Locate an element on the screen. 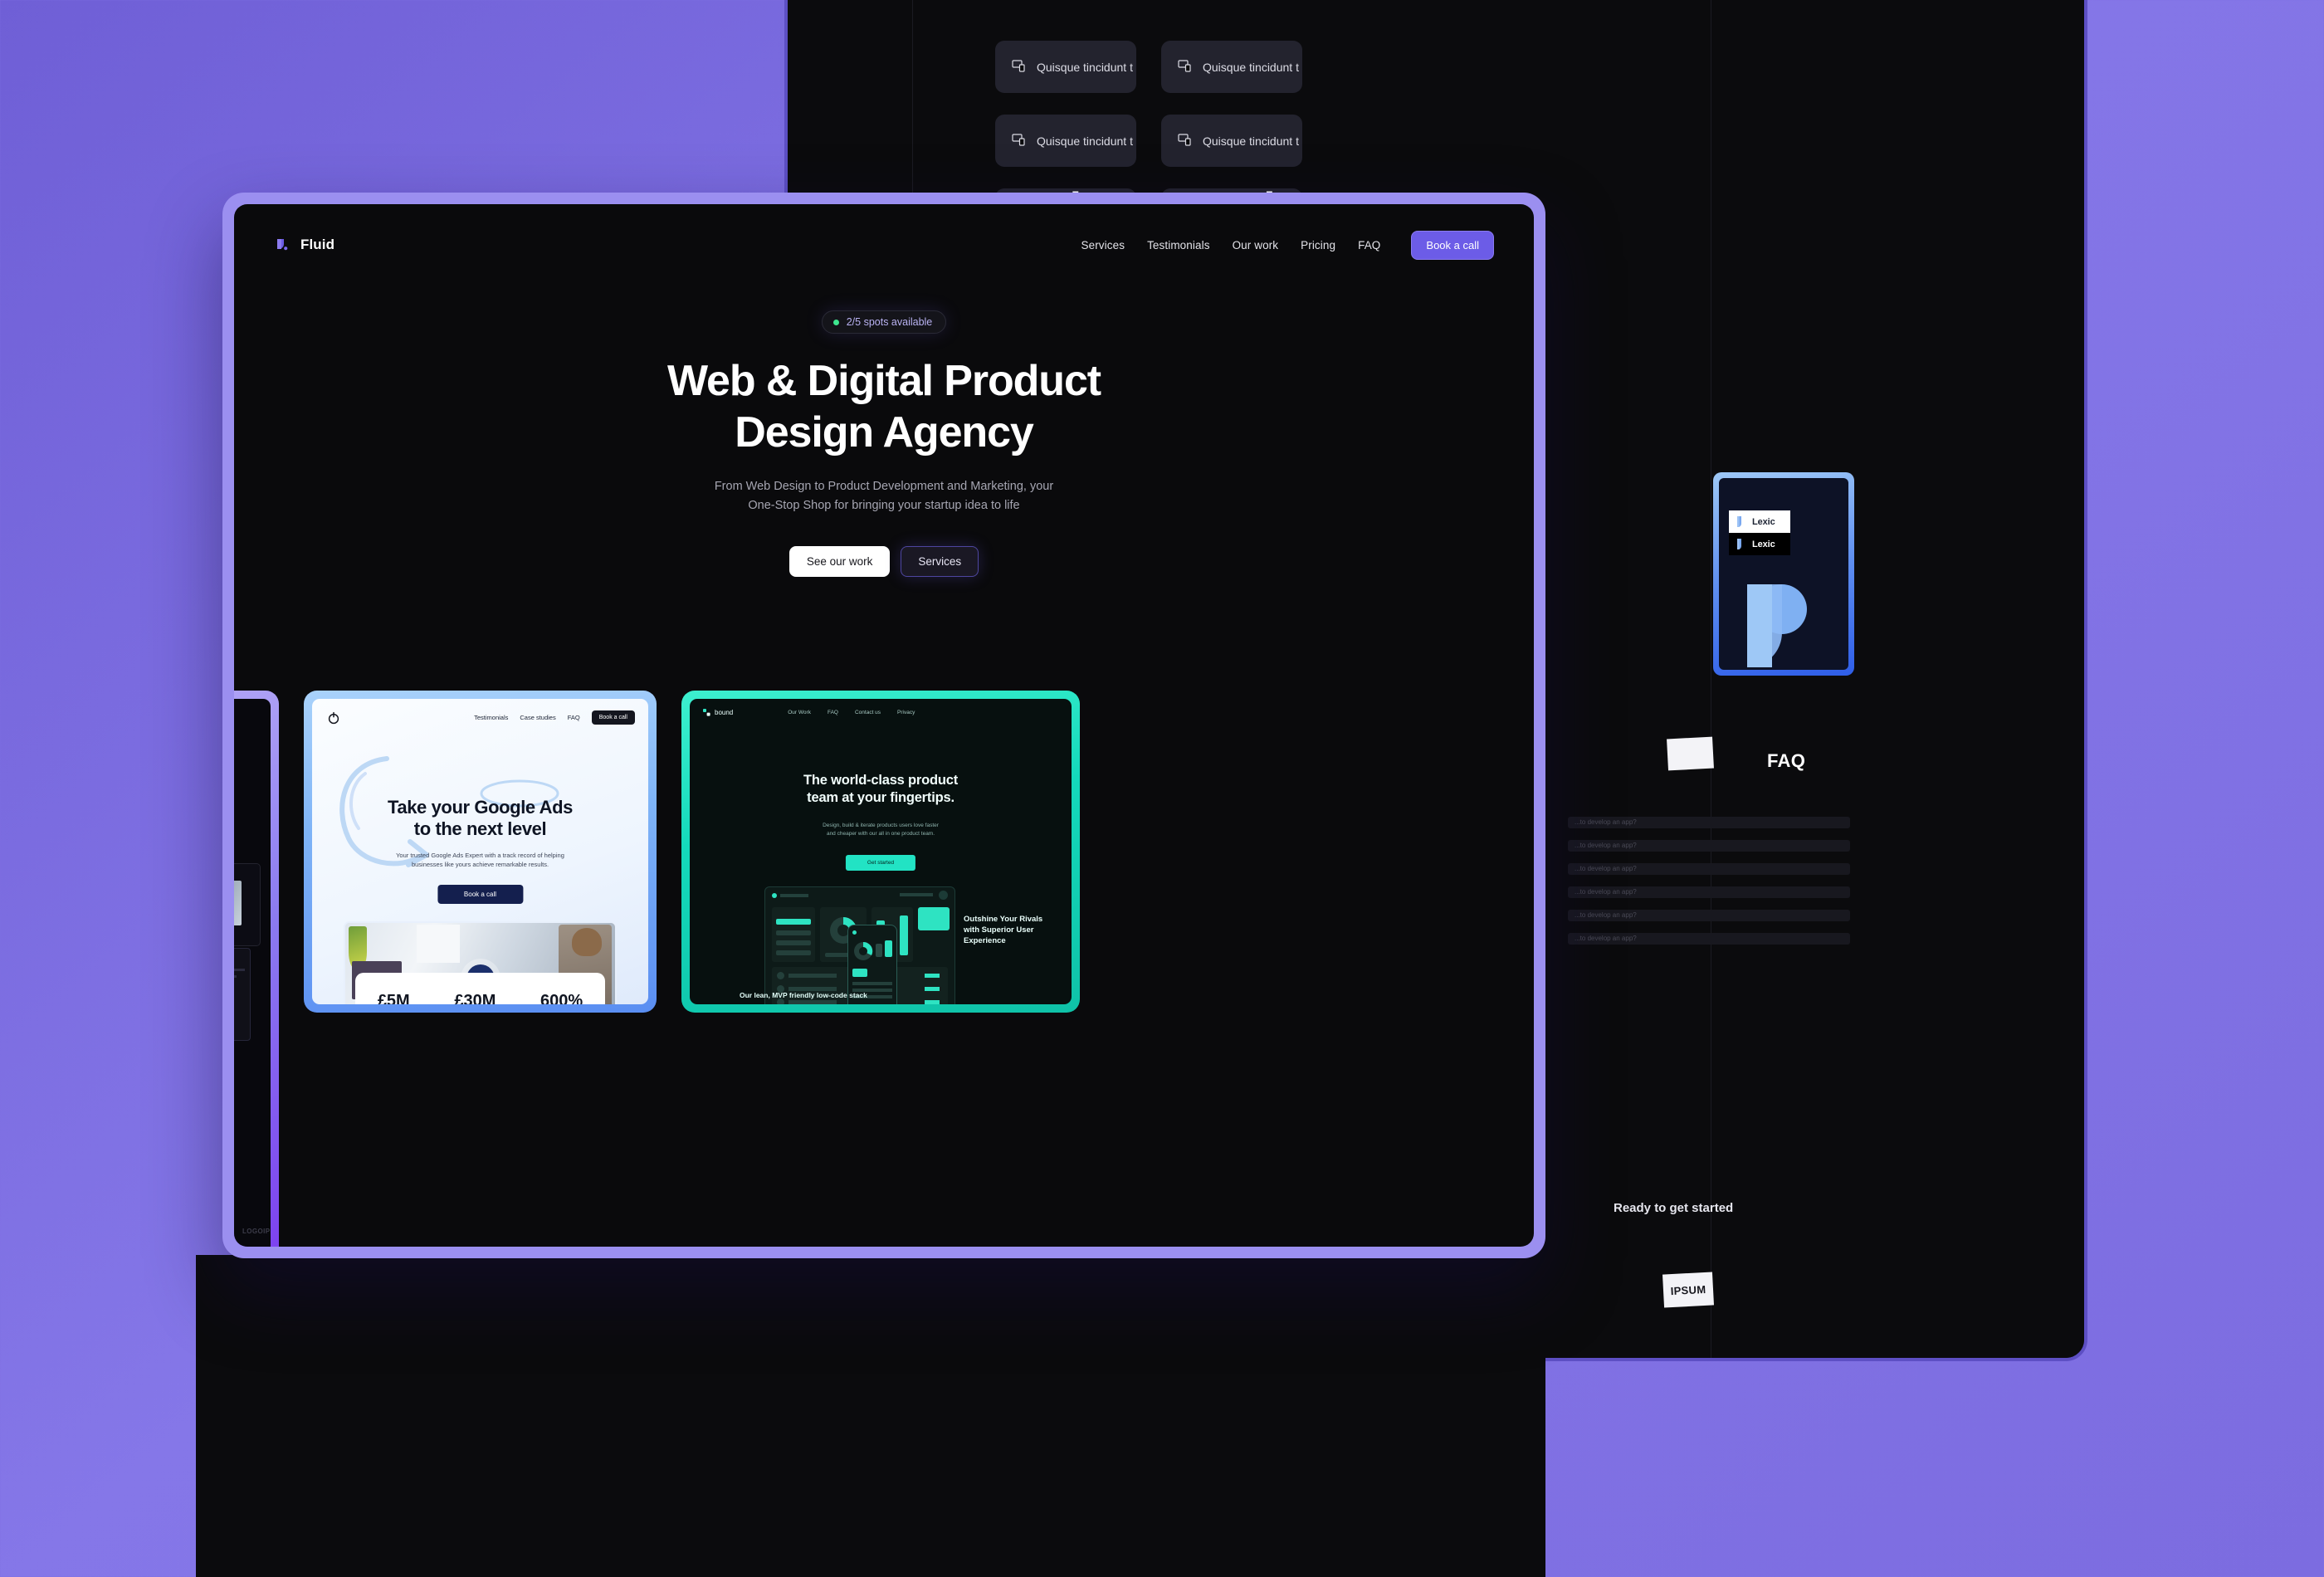 Image resolution: width=2324 pixels, height=1577 pixels. spots-available-label: 2/5 spots available is located at coordinates (889, 322).